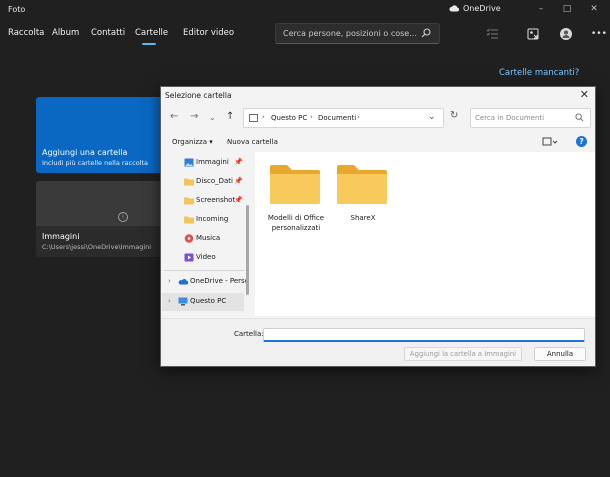 The image size is (610, 477). I want to click on missing-folders-link: Cartelle mancanti?, so click(539, 73).